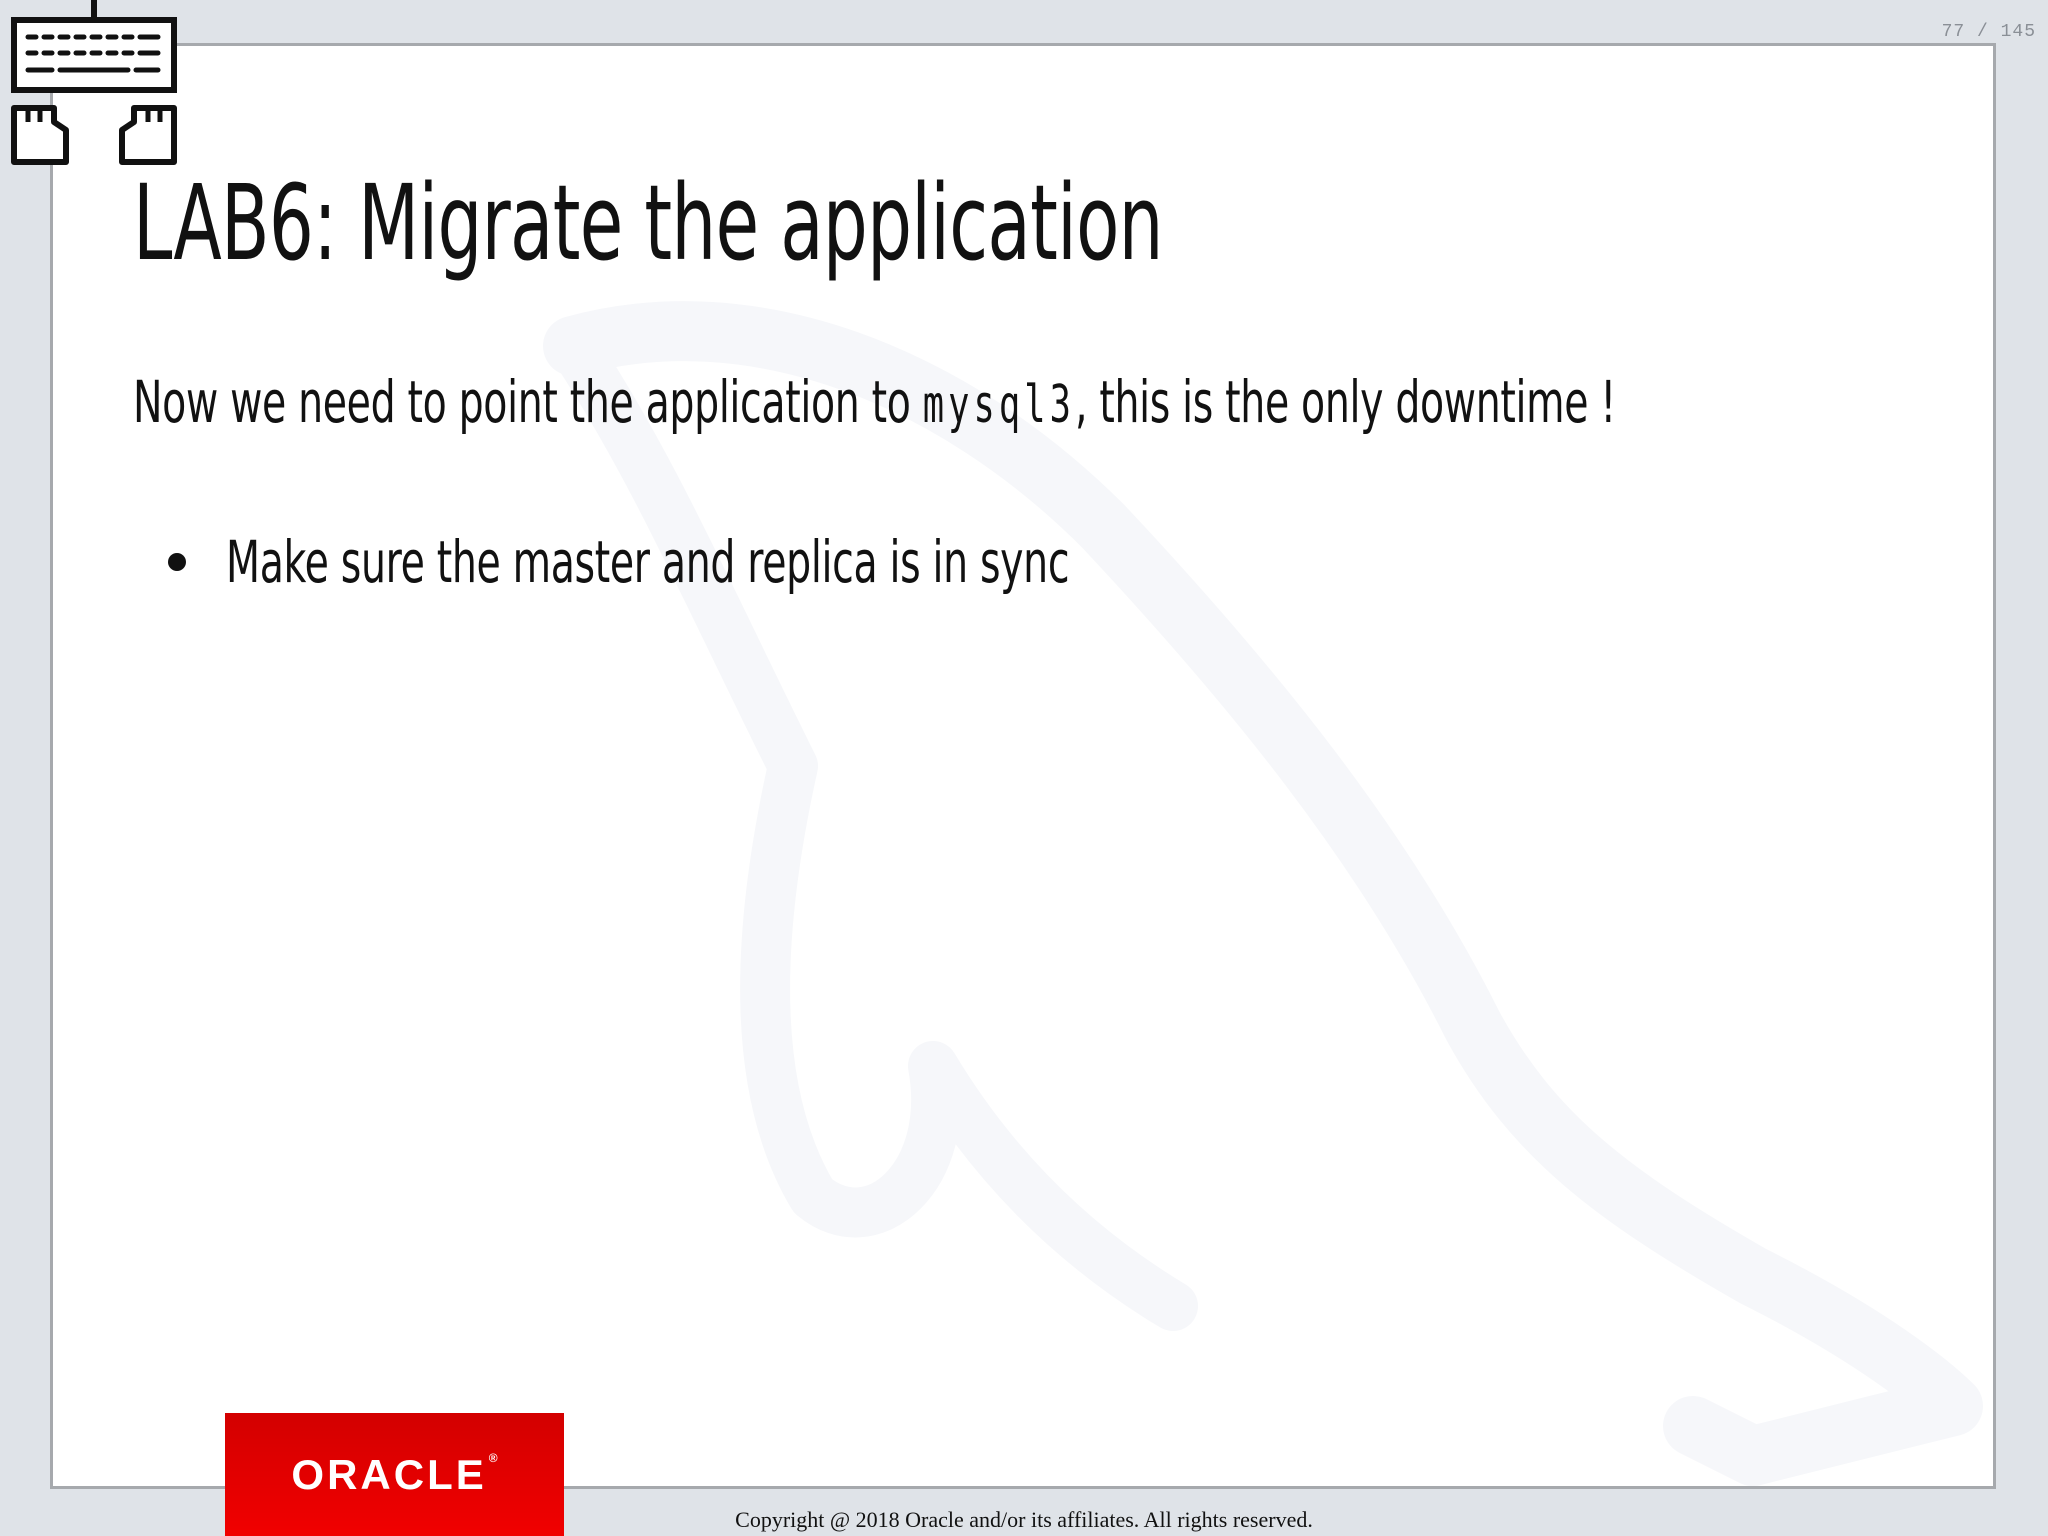  I want to click on page-counter: 77 / 145, so click(1988, 32).